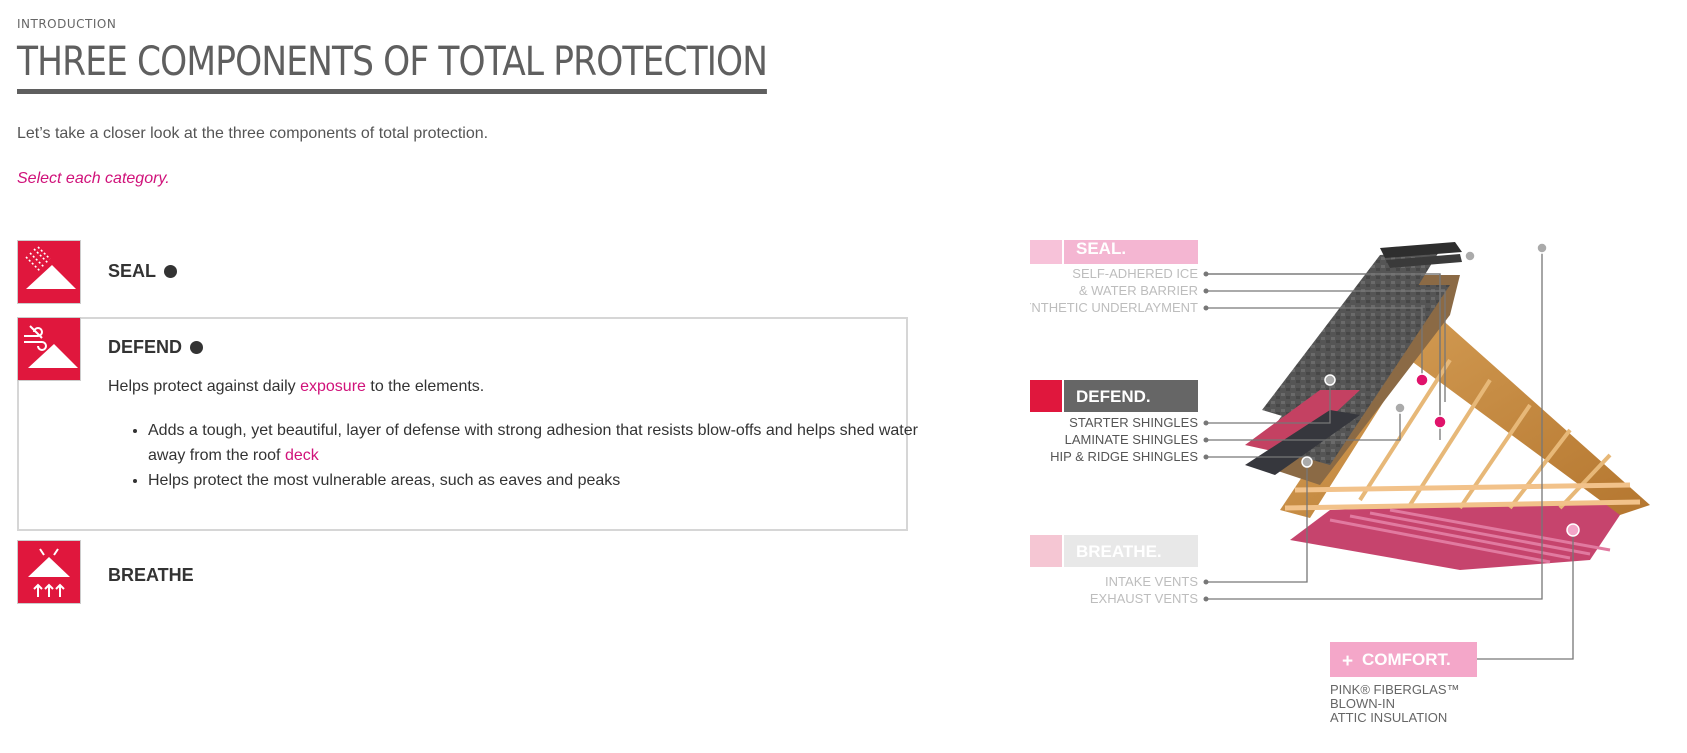  Describe the element at coordinates (1046, 396) in the screenshot. I see `defend-diagram-icon` at that location.